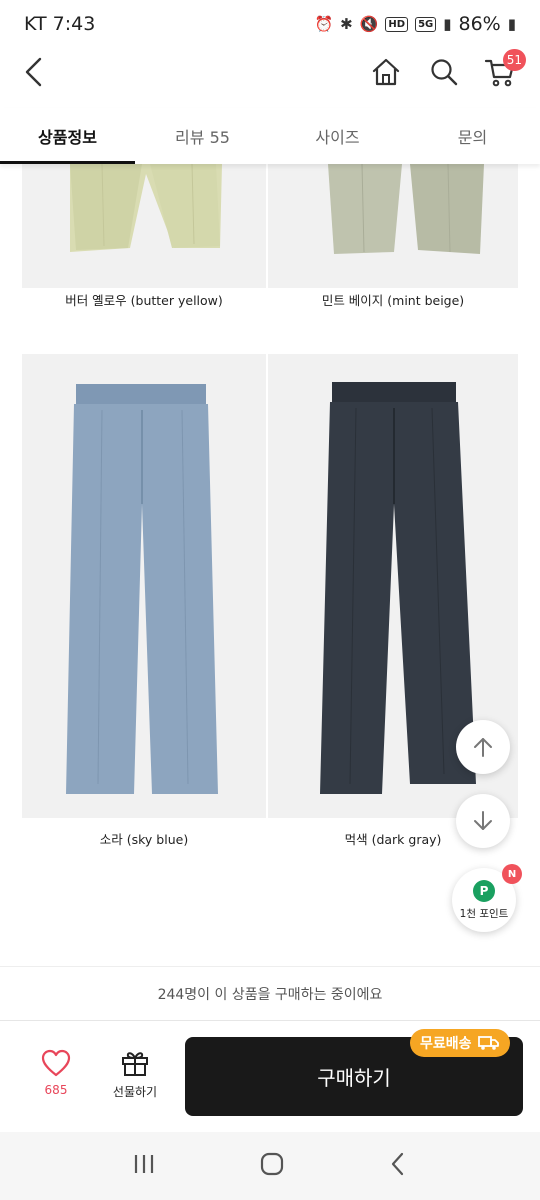 The image size is (540, 1200). What do you see at coordinates (56, 1090) in the screenshot?
I see `like-count: 685` at bounding box center [56, 1090].